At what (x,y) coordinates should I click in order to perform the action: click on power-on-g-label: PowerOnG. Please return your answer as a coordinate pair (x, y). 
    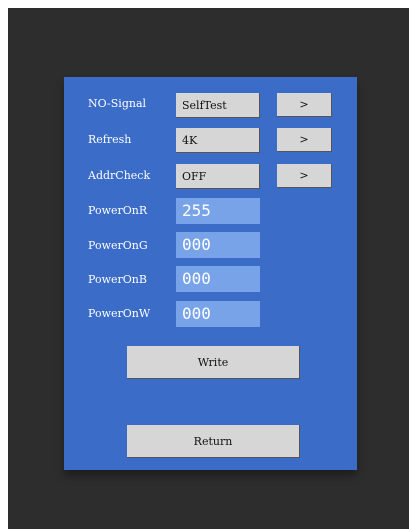
    Looking at the image, I should click on (118, 245).